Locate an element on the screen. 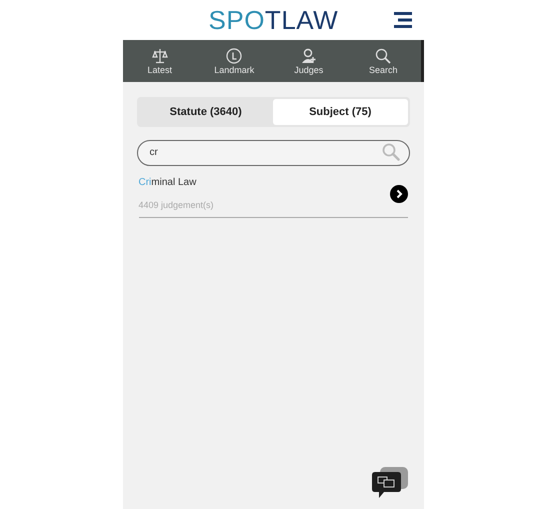  nav-tab: Judges is located at coordinates (309, 61).